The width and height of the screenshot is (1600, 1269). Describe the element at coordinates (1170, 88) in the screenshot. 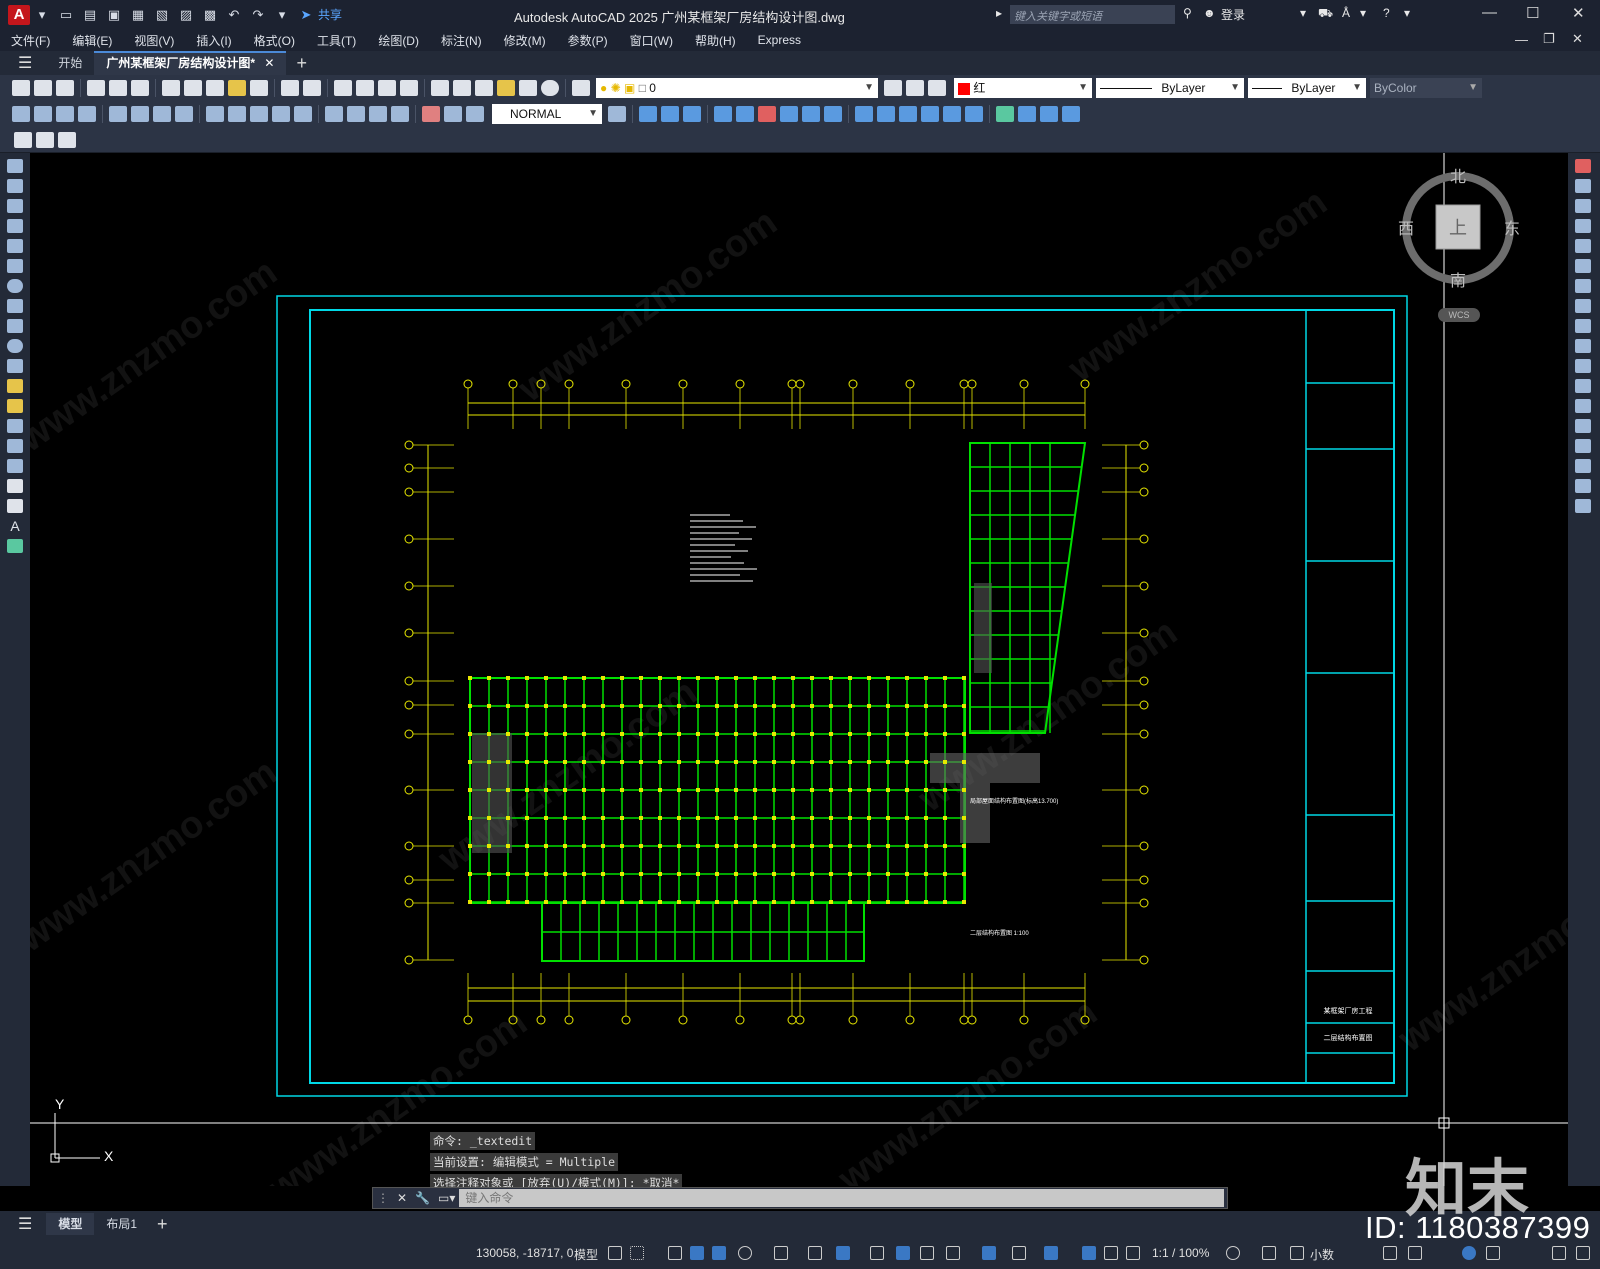

I see `linetype-dropdown: ByLayer ▼` at that location.